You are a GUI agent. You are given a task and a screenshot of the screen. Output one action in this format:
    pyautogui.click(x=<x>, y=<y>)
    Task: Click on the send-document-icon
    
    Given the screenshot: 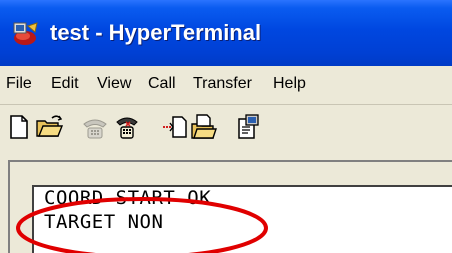 What is the action you would take?
    pyautogui.click(x=175, y=127)
    